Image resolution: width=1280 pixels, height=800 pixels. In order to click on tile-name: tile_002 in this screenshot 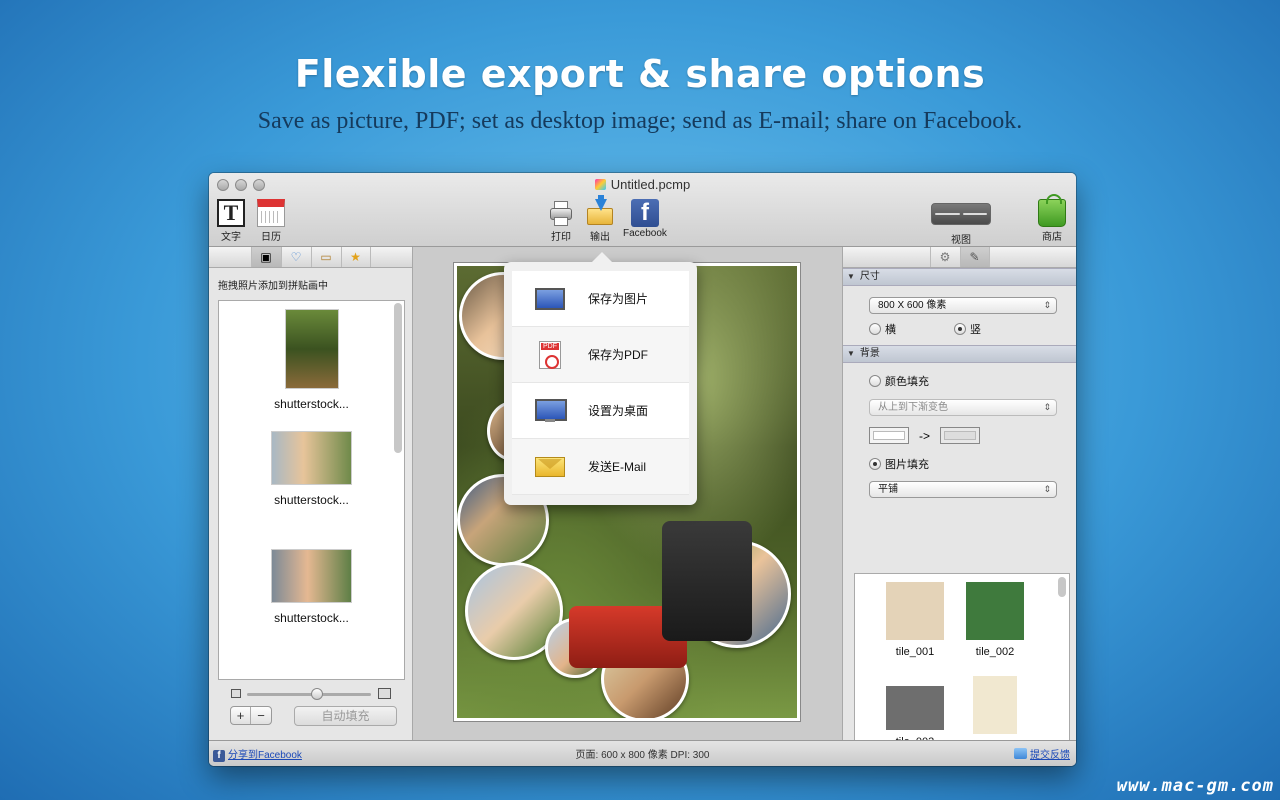, I will do `click(995, 652)`.